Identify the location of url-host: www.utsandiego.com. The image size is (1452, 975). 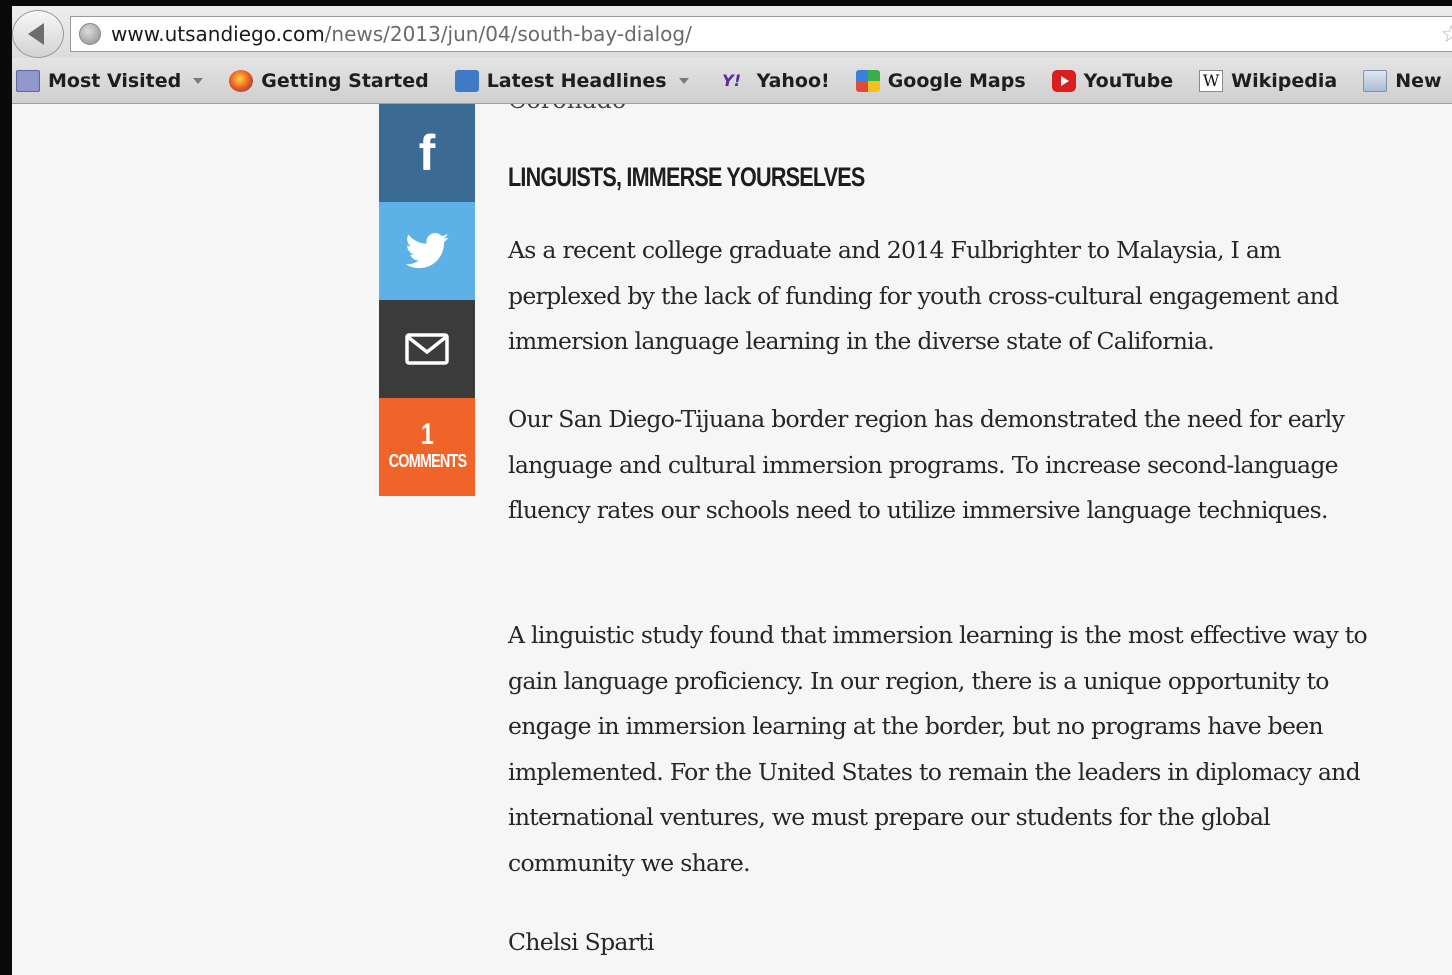
(218, 34).